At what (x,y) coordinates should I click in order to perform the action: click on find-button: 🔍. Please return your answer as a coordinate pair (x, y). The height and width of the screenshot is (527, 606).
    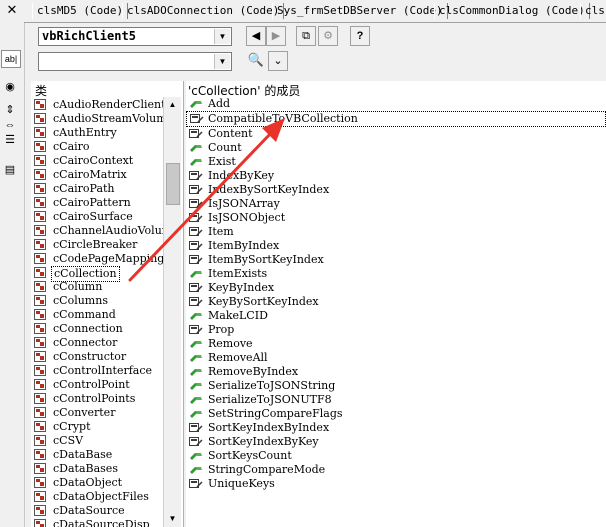
    Looking at the image, I should click on (256, 61).